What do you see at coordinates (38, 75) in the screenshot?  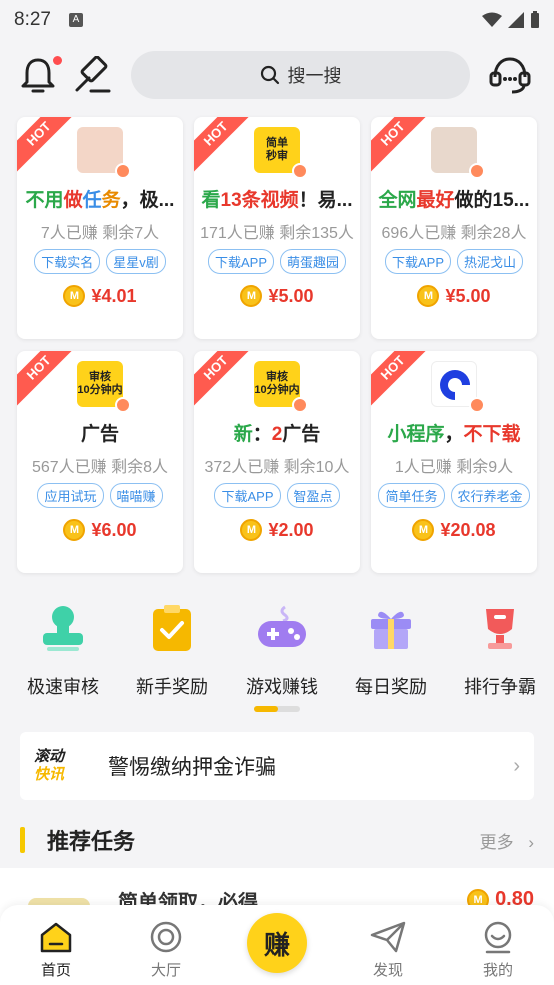 I see `bell-icon` at bounding box center [38, 75].